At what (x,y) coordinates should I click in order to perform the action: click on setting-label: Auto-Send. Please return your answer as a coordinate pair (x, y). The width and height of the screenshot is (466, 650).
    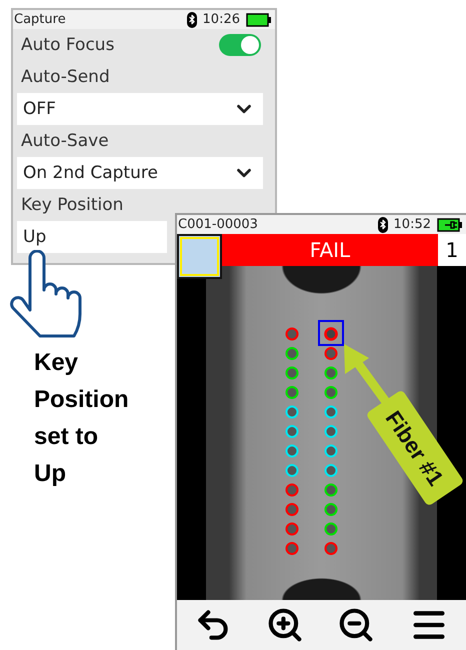
    Looking at the image, I should click on (65, 77).